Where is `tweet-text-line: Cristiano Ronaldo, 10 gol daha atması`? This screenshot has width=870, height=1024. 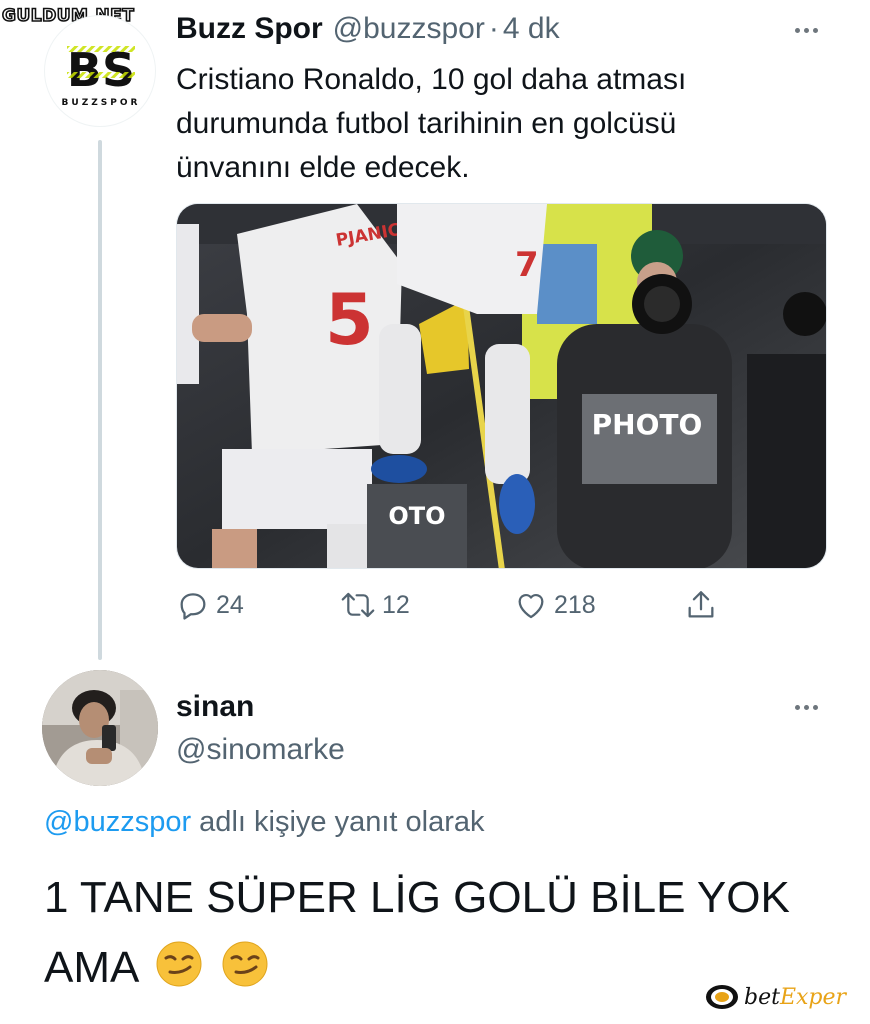
tweet-text-line: Cristiano Ronaldo, 10 gol daha atması is located at coordinates (431, 79).